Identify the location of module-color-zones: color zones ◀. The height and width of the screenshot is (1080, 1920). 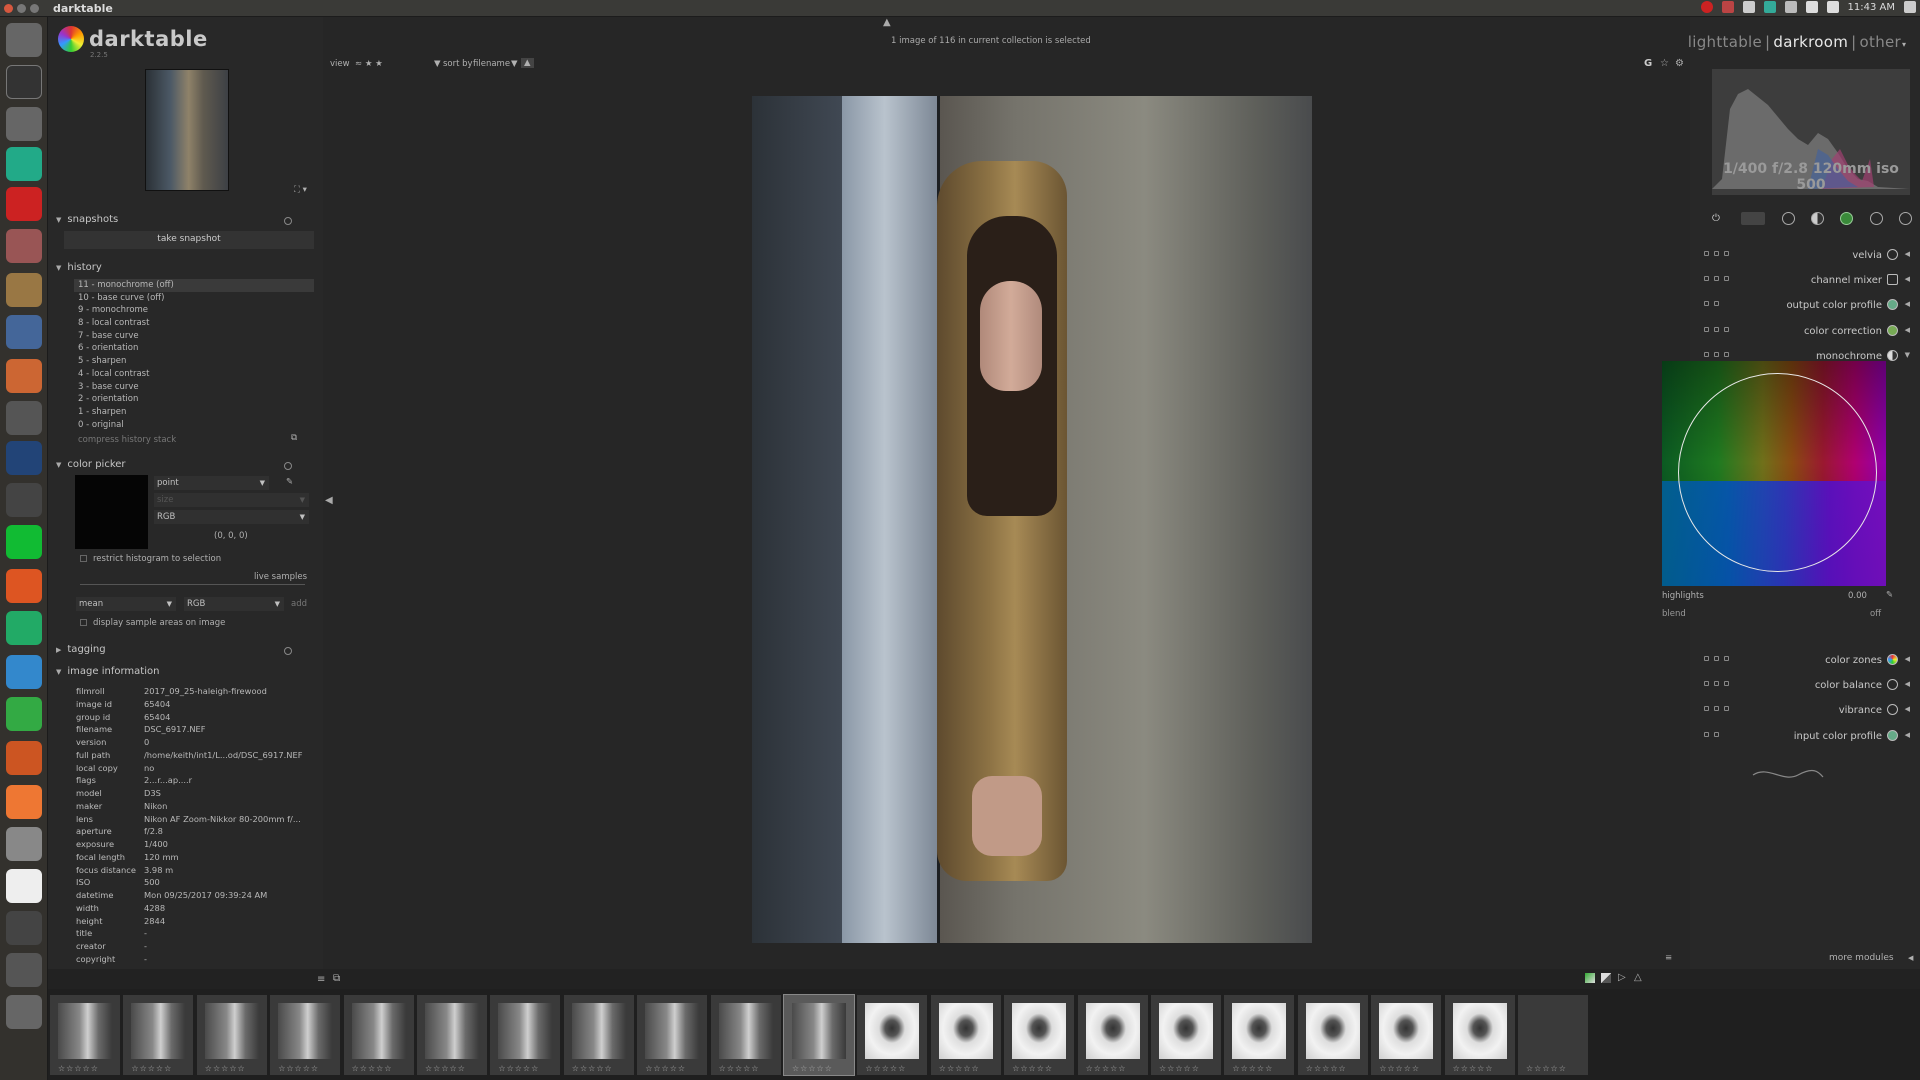
(1806, 661).